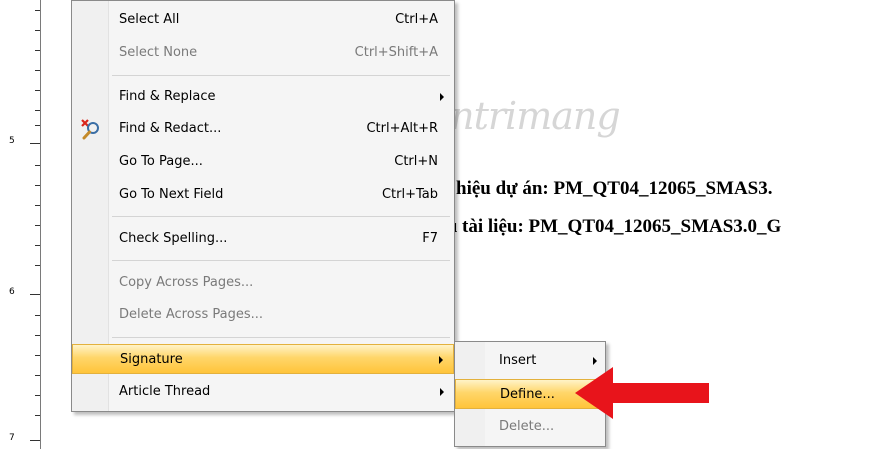 The width and height of the screenshot is (870, 449). What do you see at coordinates (263, 53) in the screenshot?
I see `menu-item-select-none: Select None Ctrl+Shift+A` at bounding box center [263, 53].